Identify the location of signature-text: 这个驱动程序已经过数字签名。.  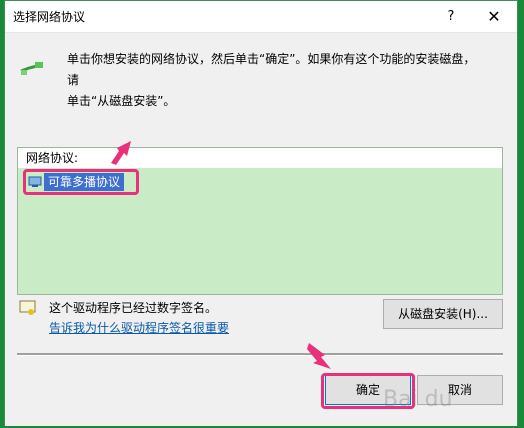
(133, 308).